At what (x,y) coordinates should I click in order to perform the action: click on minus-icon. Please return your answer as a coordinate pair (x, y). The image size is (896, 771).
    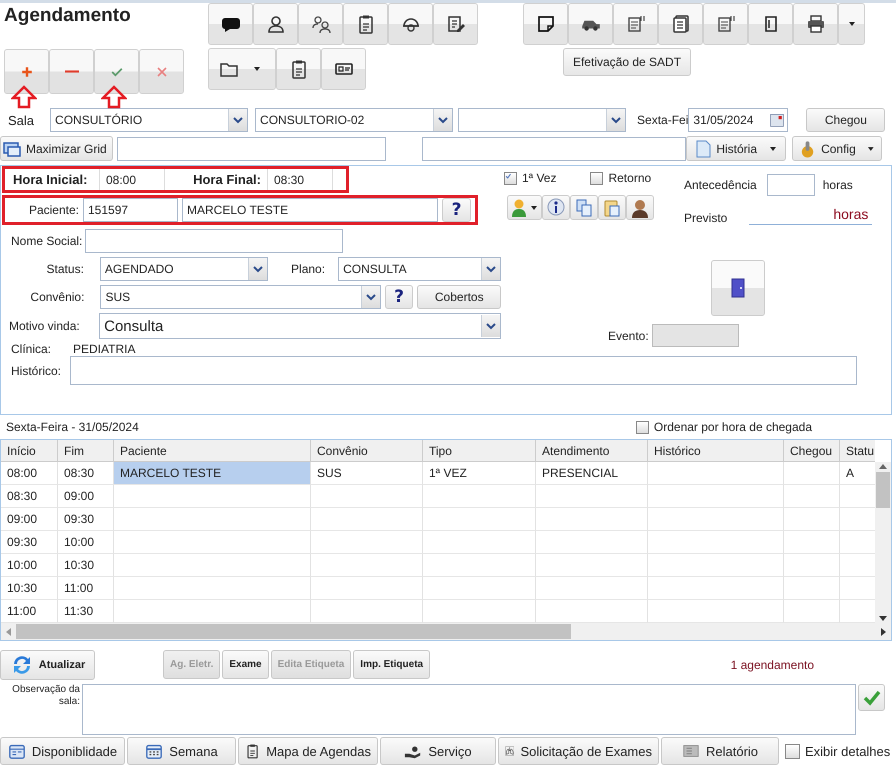
    Looking at the image, I should click on (71, 71).